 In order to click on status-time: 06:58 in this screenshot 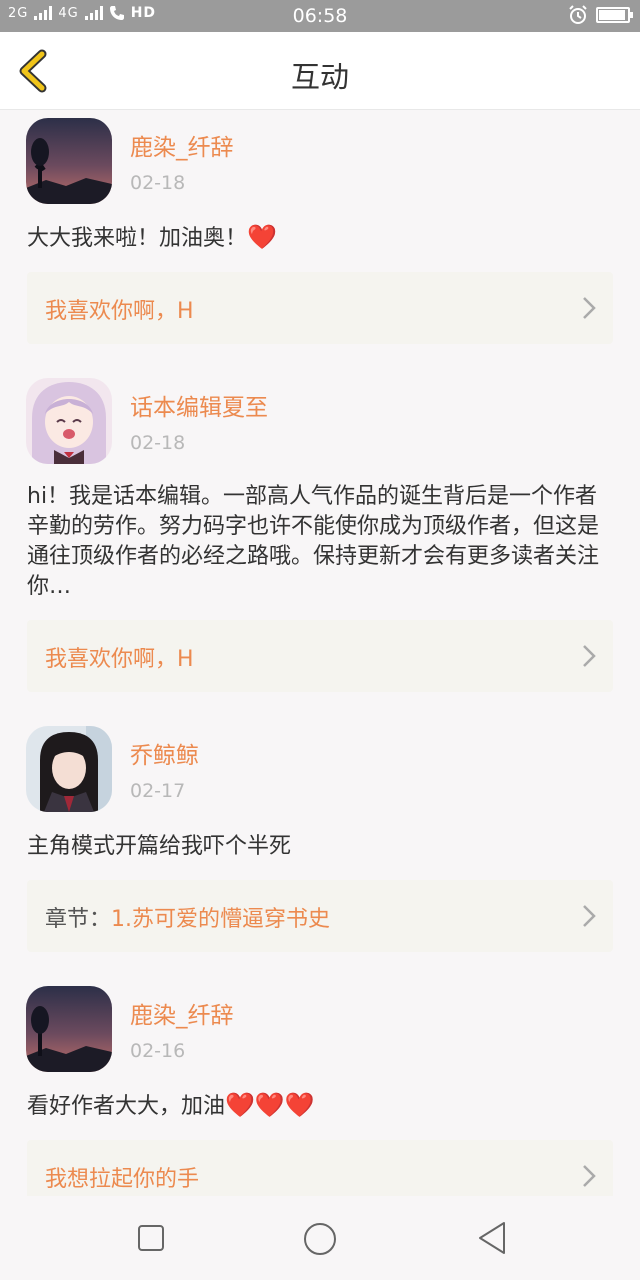, I will do `click(320, 16)`.